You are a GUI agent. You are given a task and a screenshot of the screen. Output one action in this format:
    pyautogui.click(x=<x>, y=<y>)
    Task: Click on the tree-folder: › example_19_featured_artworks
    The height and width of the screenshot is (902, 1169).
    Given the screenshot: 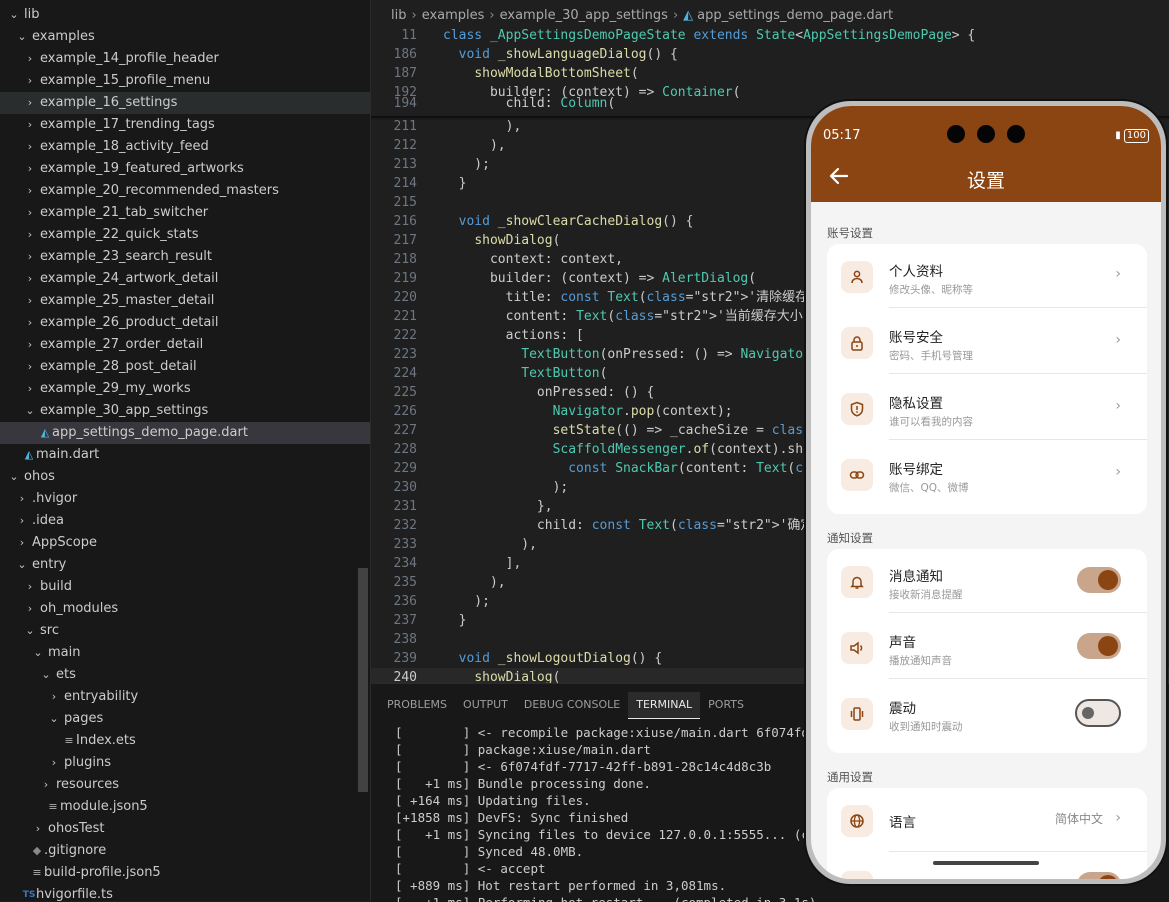 What is the action you would take?
    pyautogui.click(x=185, y=169)
    